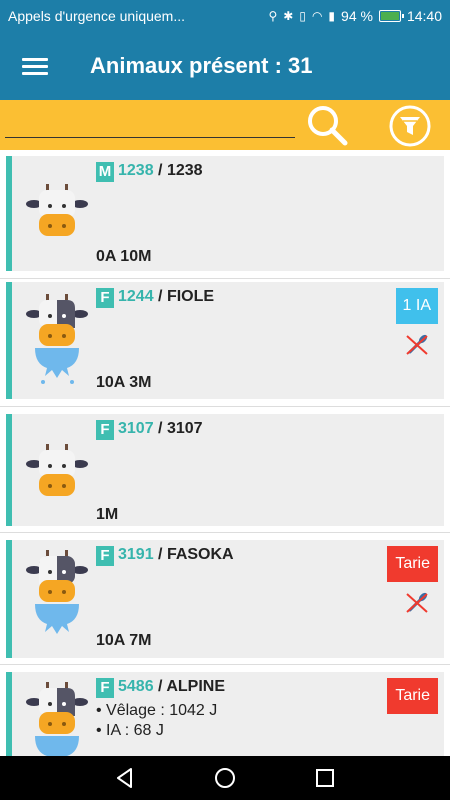 This screenshot has width=450, height=800. Describe the element at coordinates (391, 16) in the screenshot. I see `battery-icon` at that location.